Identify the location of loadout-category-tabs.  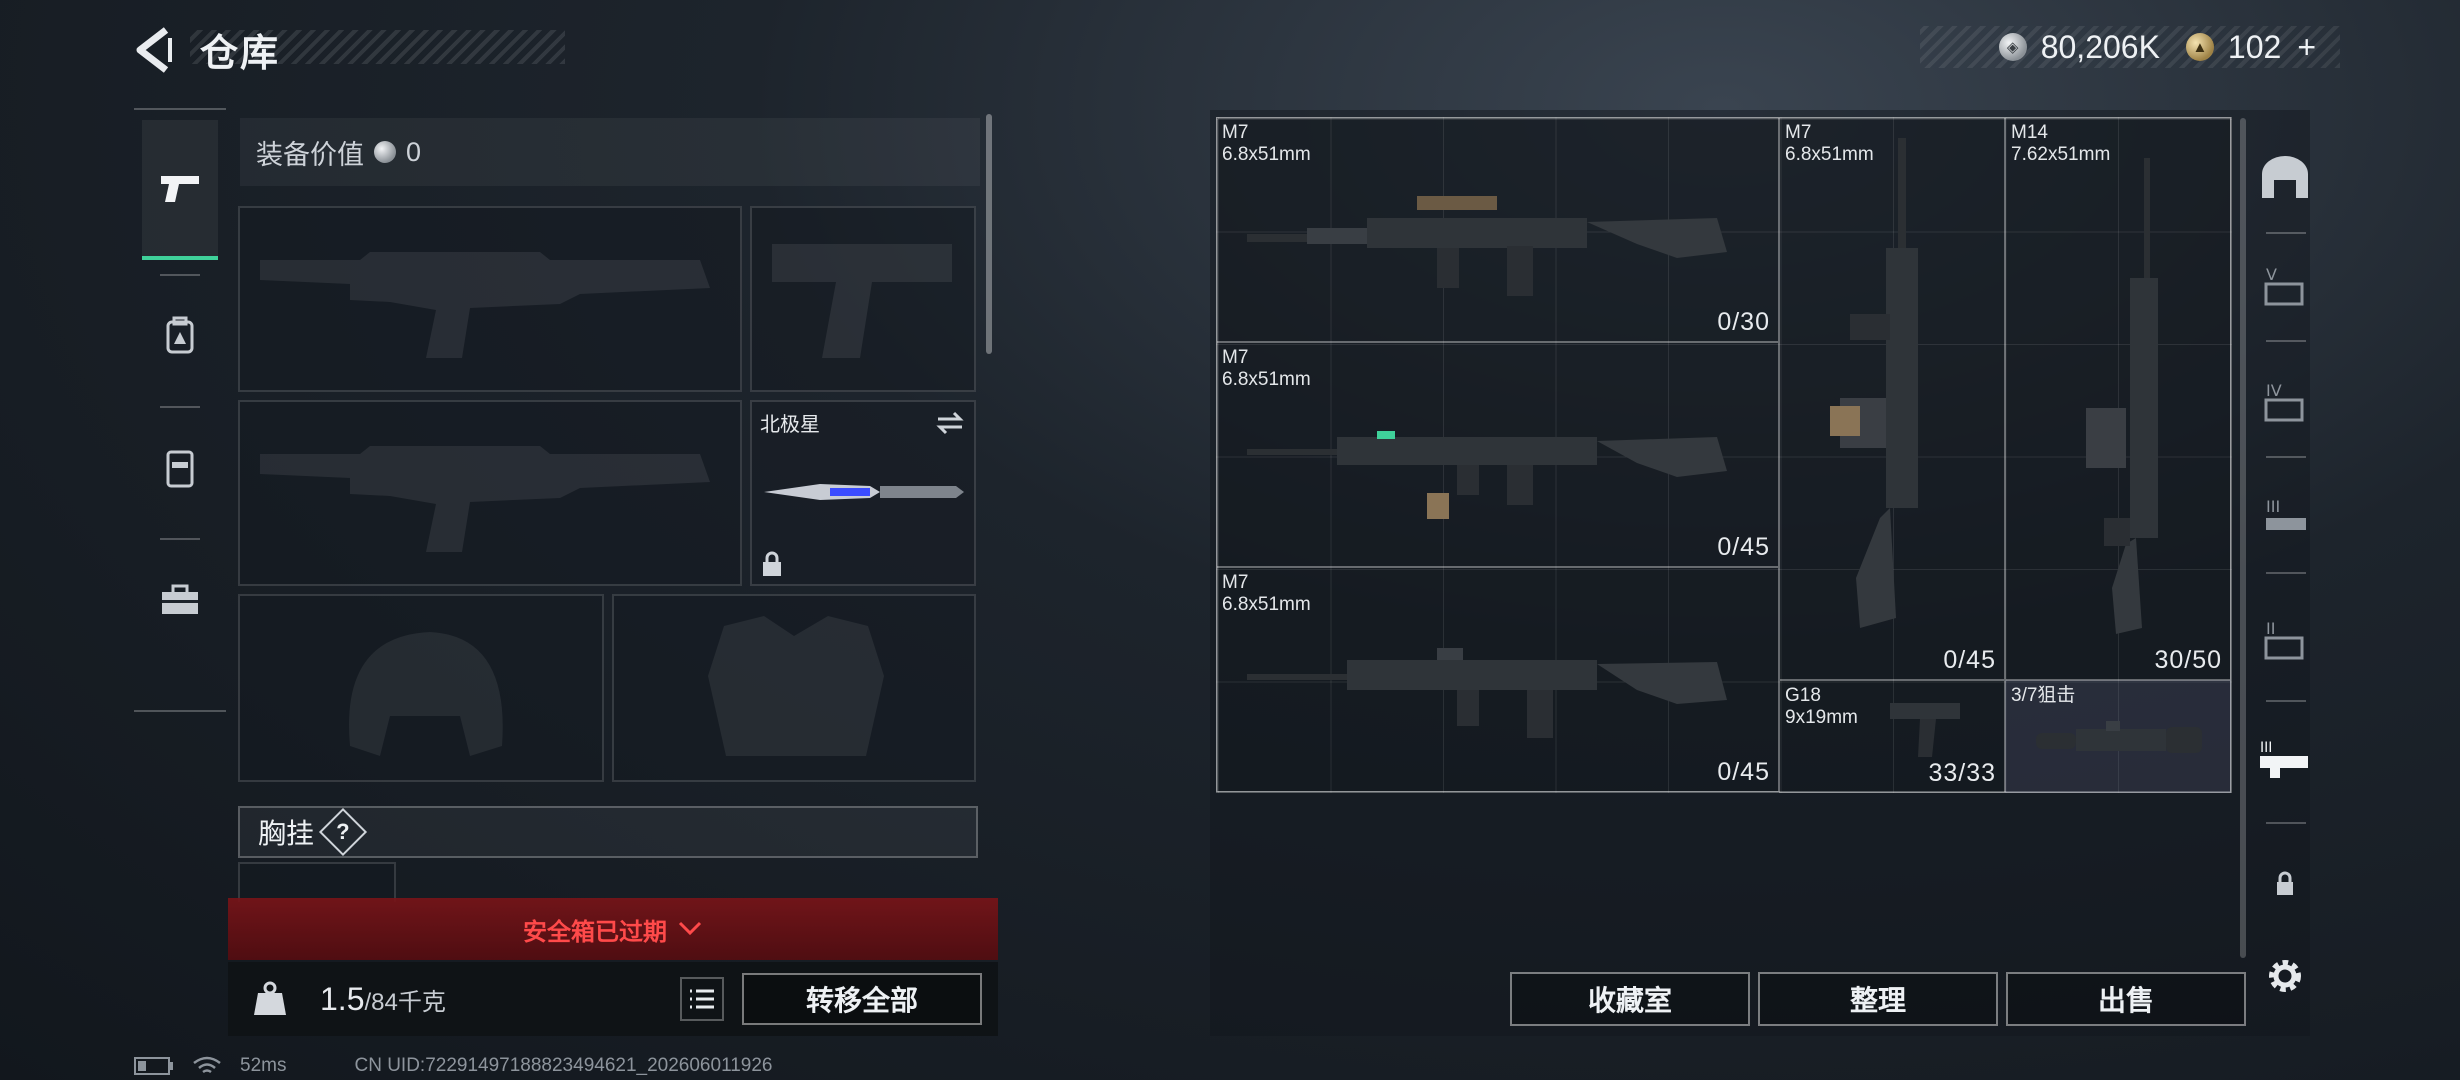
(180, 411).